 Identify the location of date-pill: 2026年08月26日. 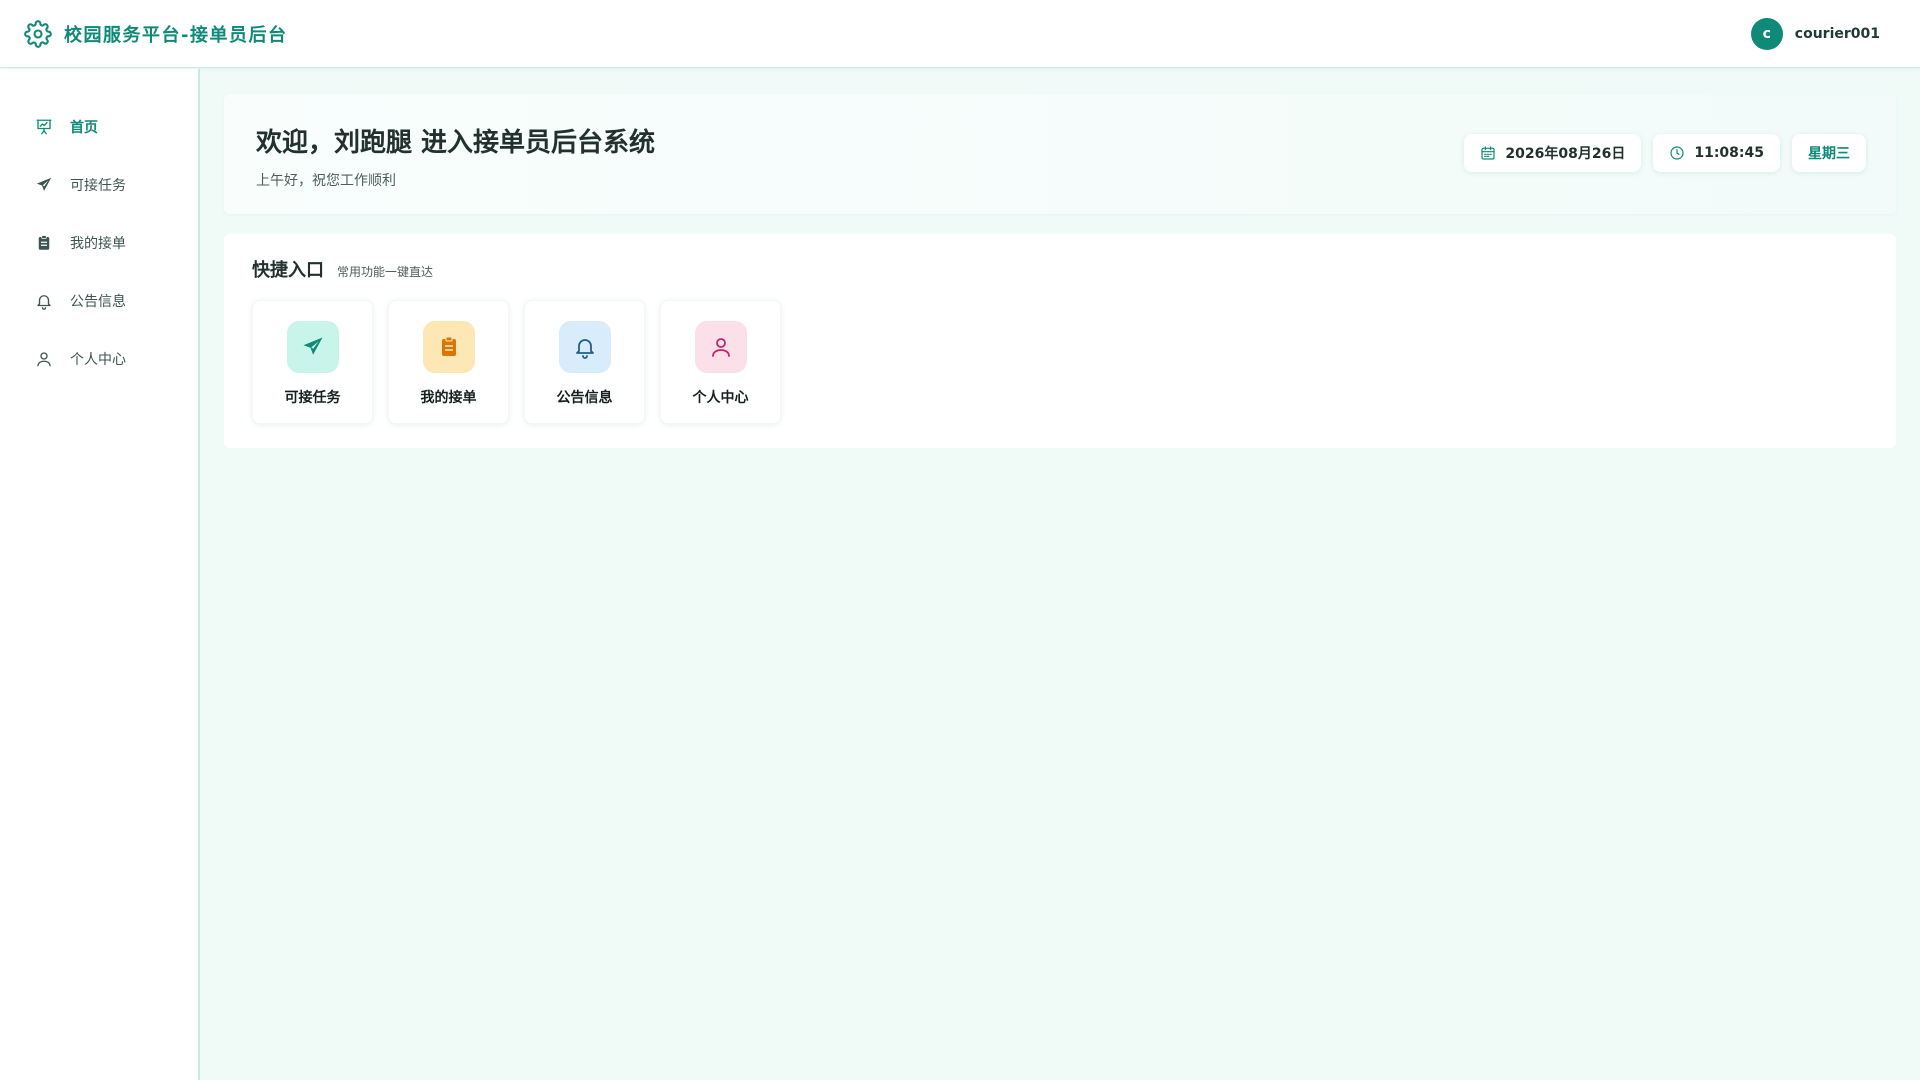
(1553, 153).